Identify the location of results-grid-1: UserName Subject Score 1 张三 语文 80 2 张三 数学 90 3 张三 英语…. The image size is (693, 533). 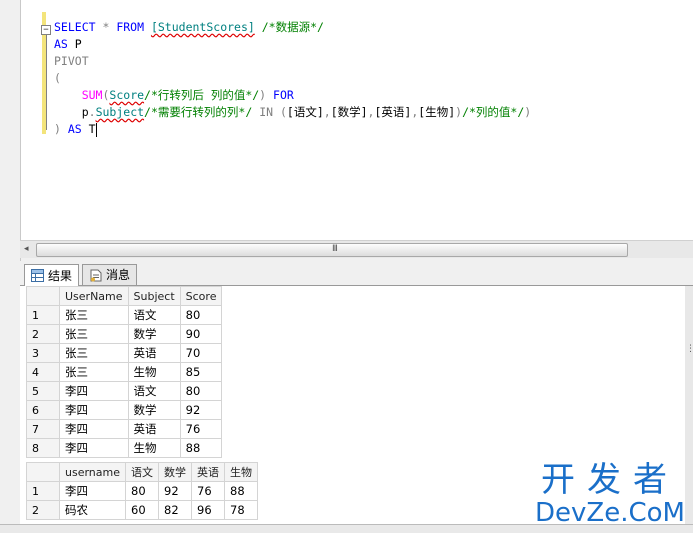
(124, 372).